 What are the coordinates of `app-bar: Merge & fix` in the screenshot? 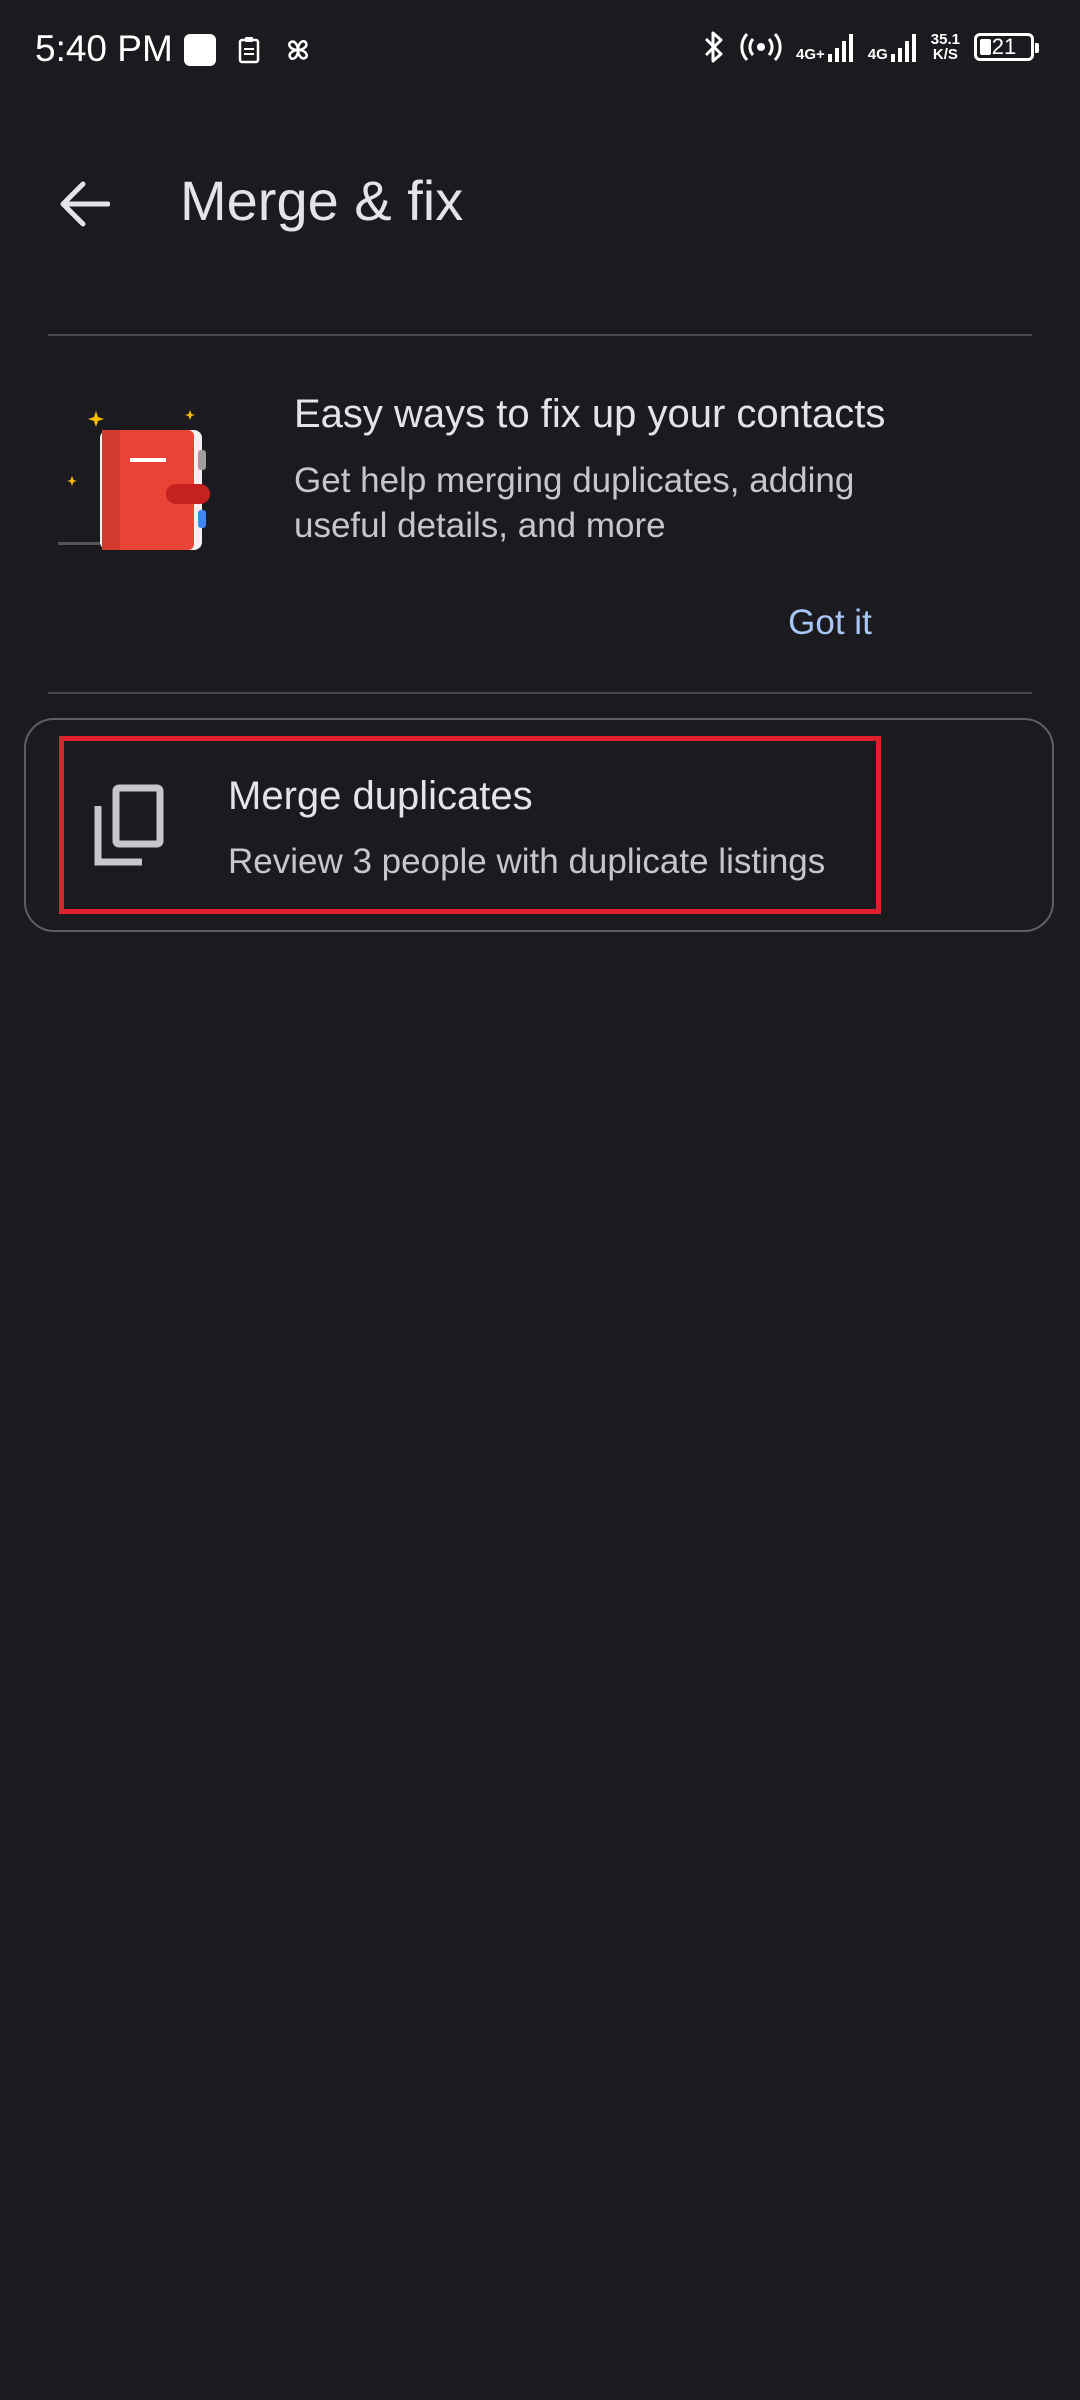 It's located at (540, 205).